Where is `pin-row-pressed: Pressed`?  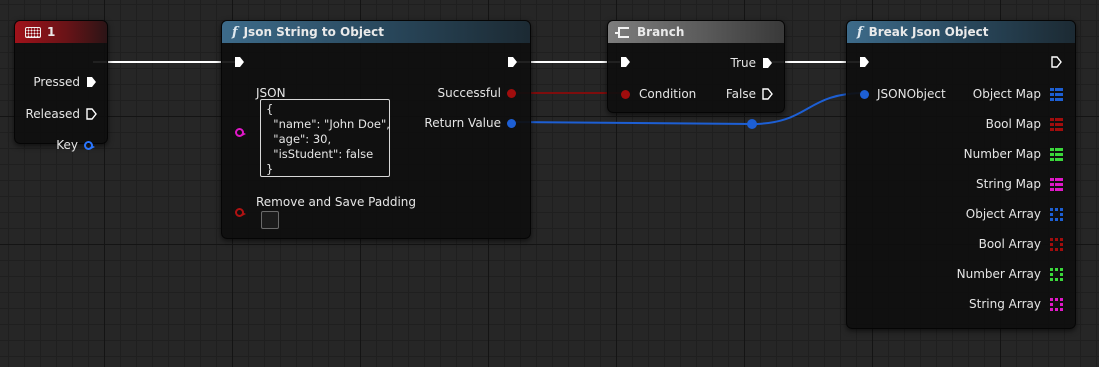 pin-row-pressed: Pressed is located at coordinates (65, 82).